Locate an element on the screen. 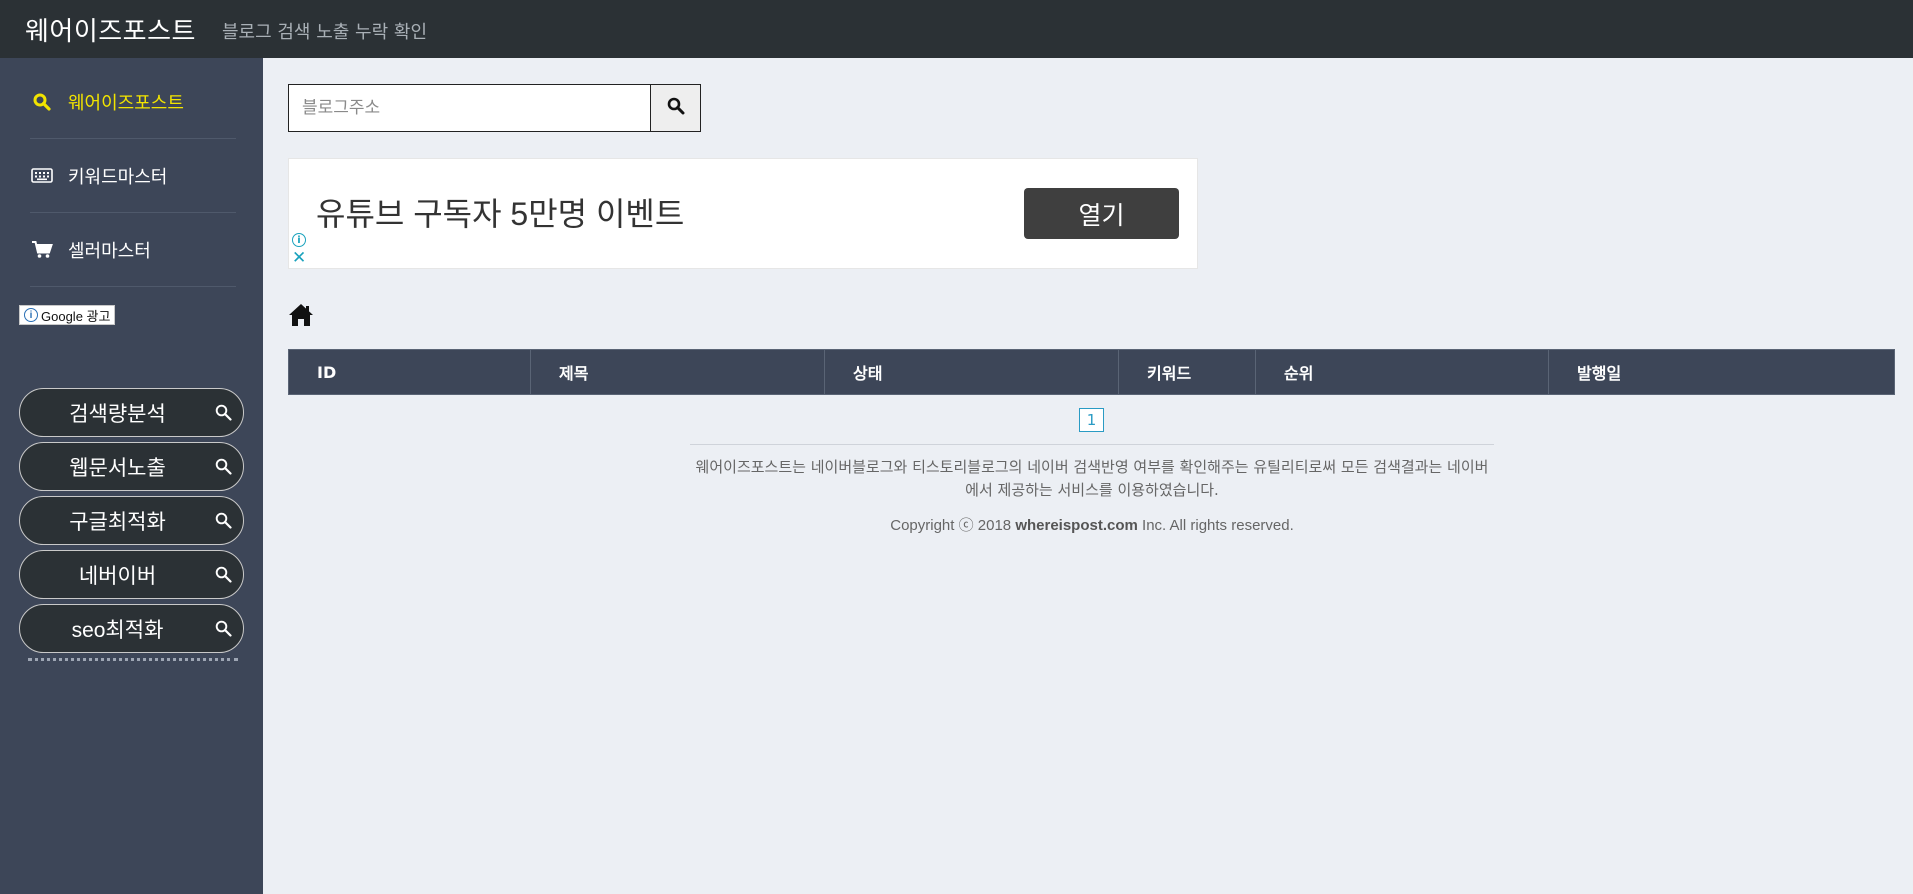 This screenshot has width=1913, height=894. sidebar-item-whereispost: 웨어이즈포스트 is located at coordinates (133, 102).